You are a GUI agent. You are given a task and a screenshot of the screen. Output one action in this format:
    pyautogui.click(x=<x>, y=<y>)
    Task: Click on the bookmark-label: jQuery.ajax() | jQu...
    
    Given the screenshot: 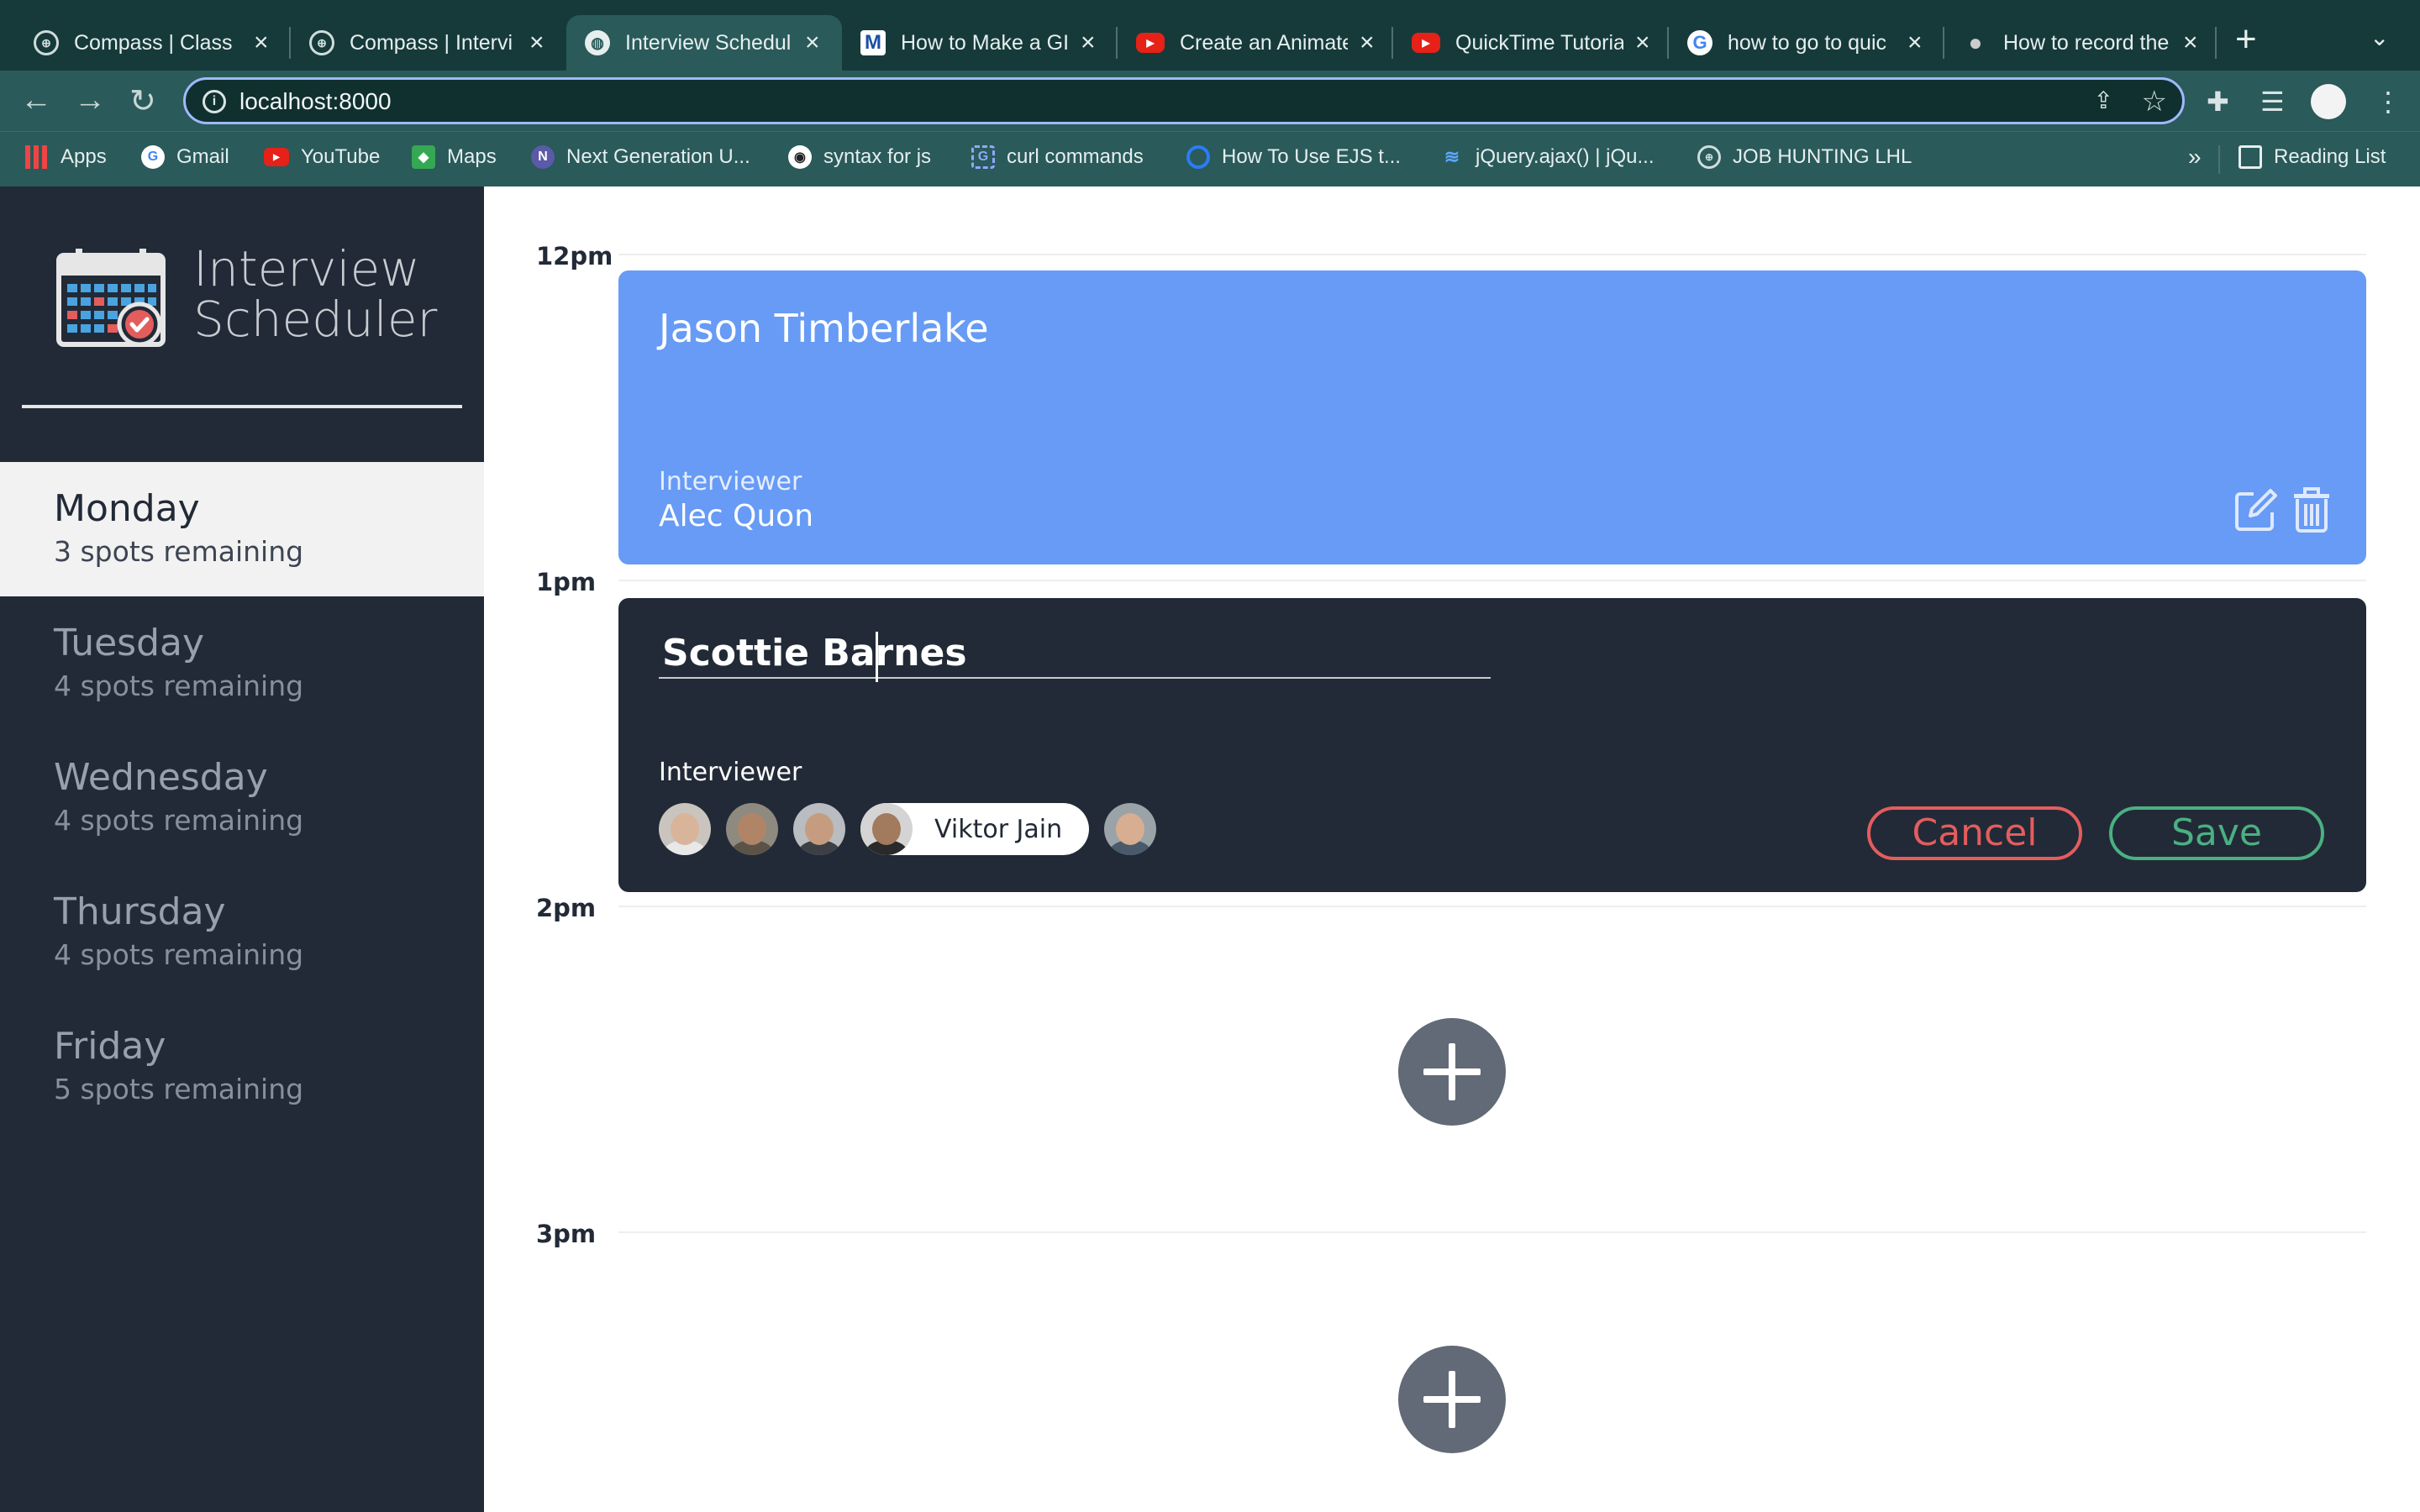 What is the action you would take?
    pyautogui.click(x=1565, y=156)
    